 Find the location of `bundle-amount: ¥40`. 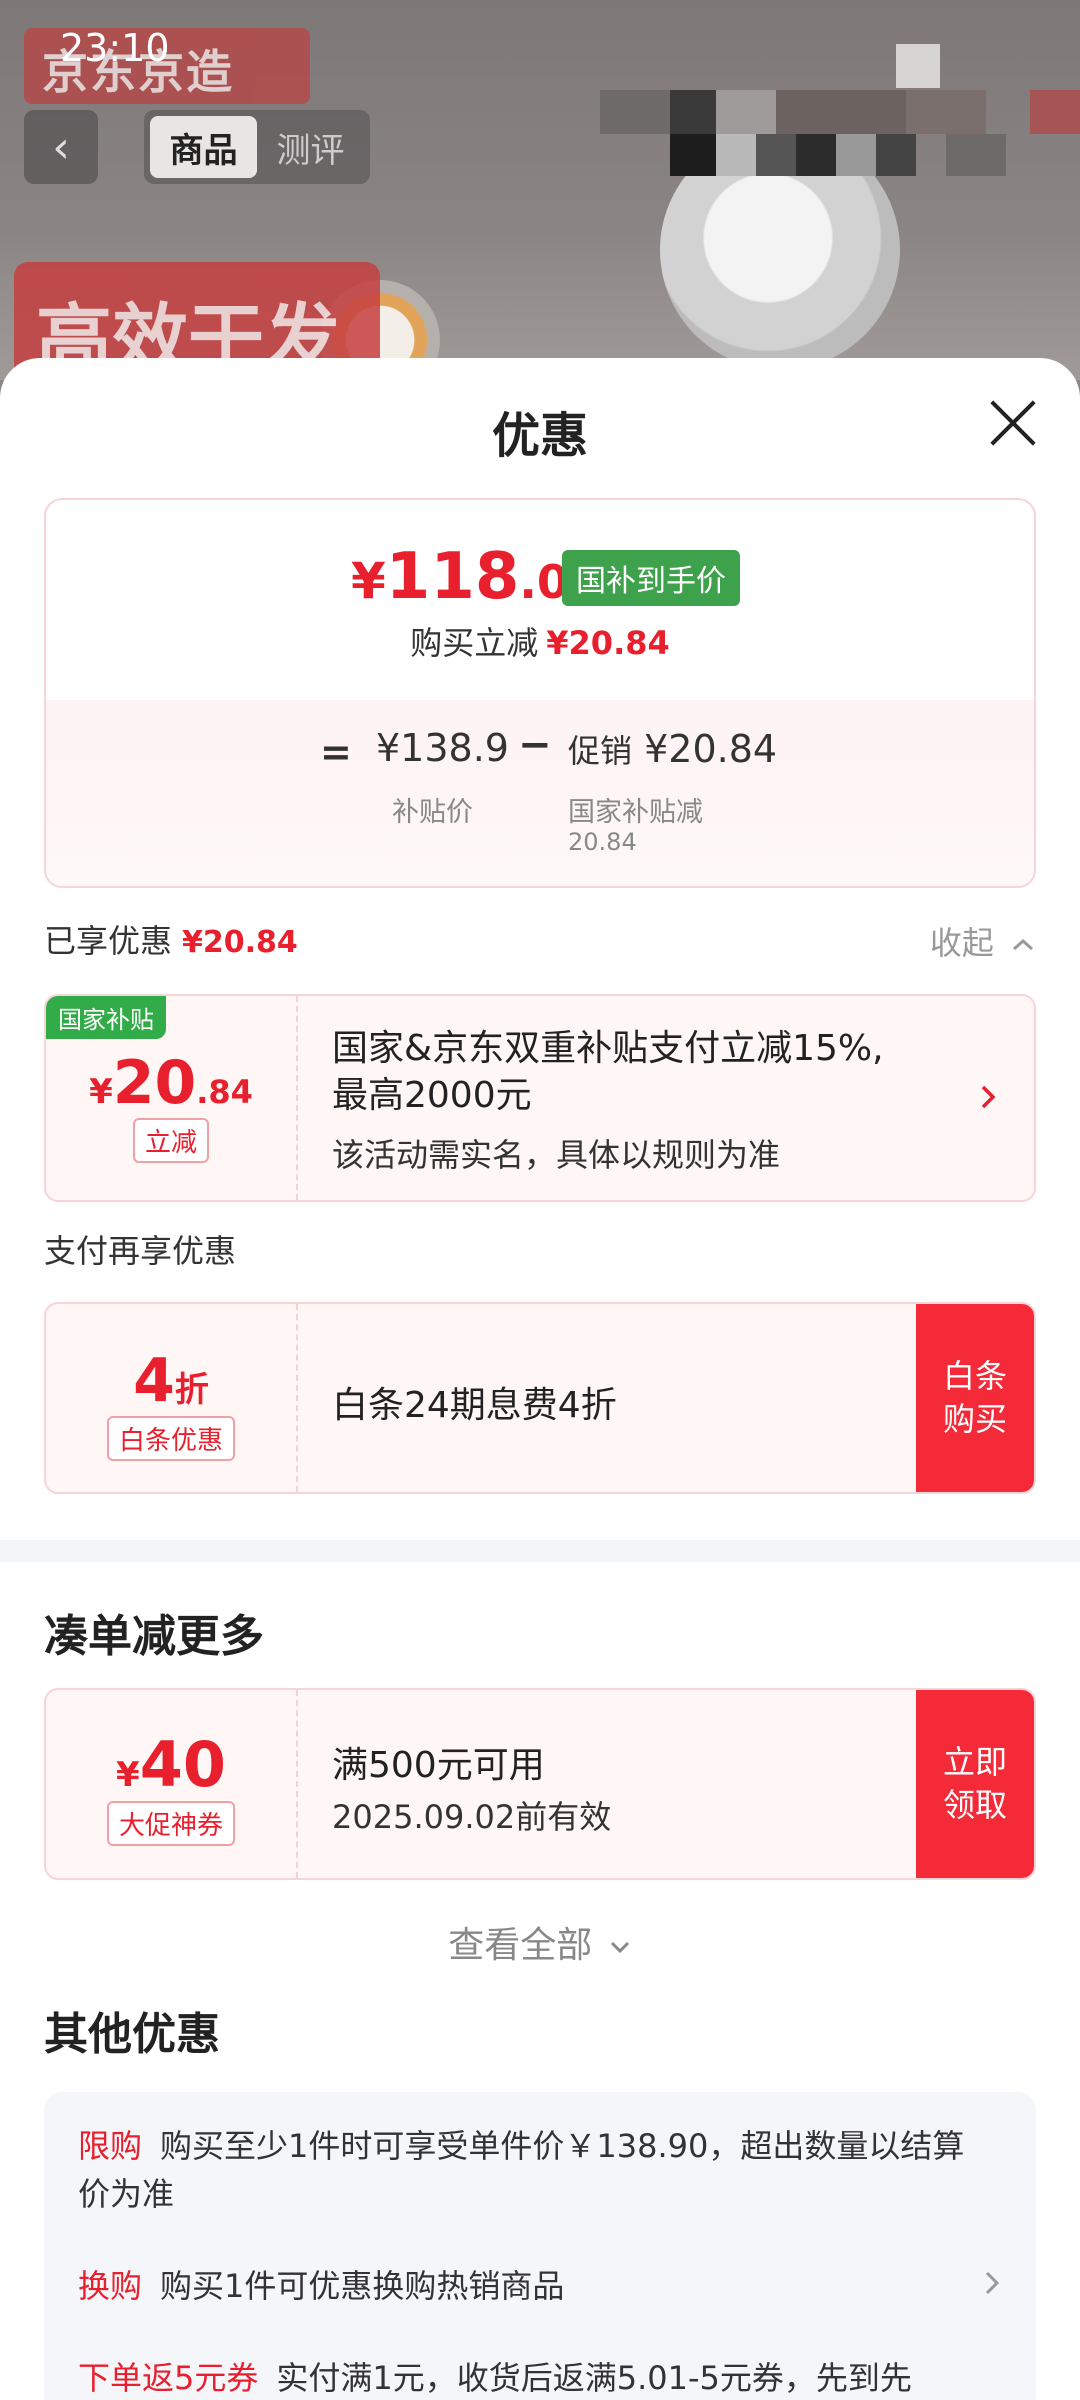

bundle-amount: ¥40 is located at coordinates (171, 1764).